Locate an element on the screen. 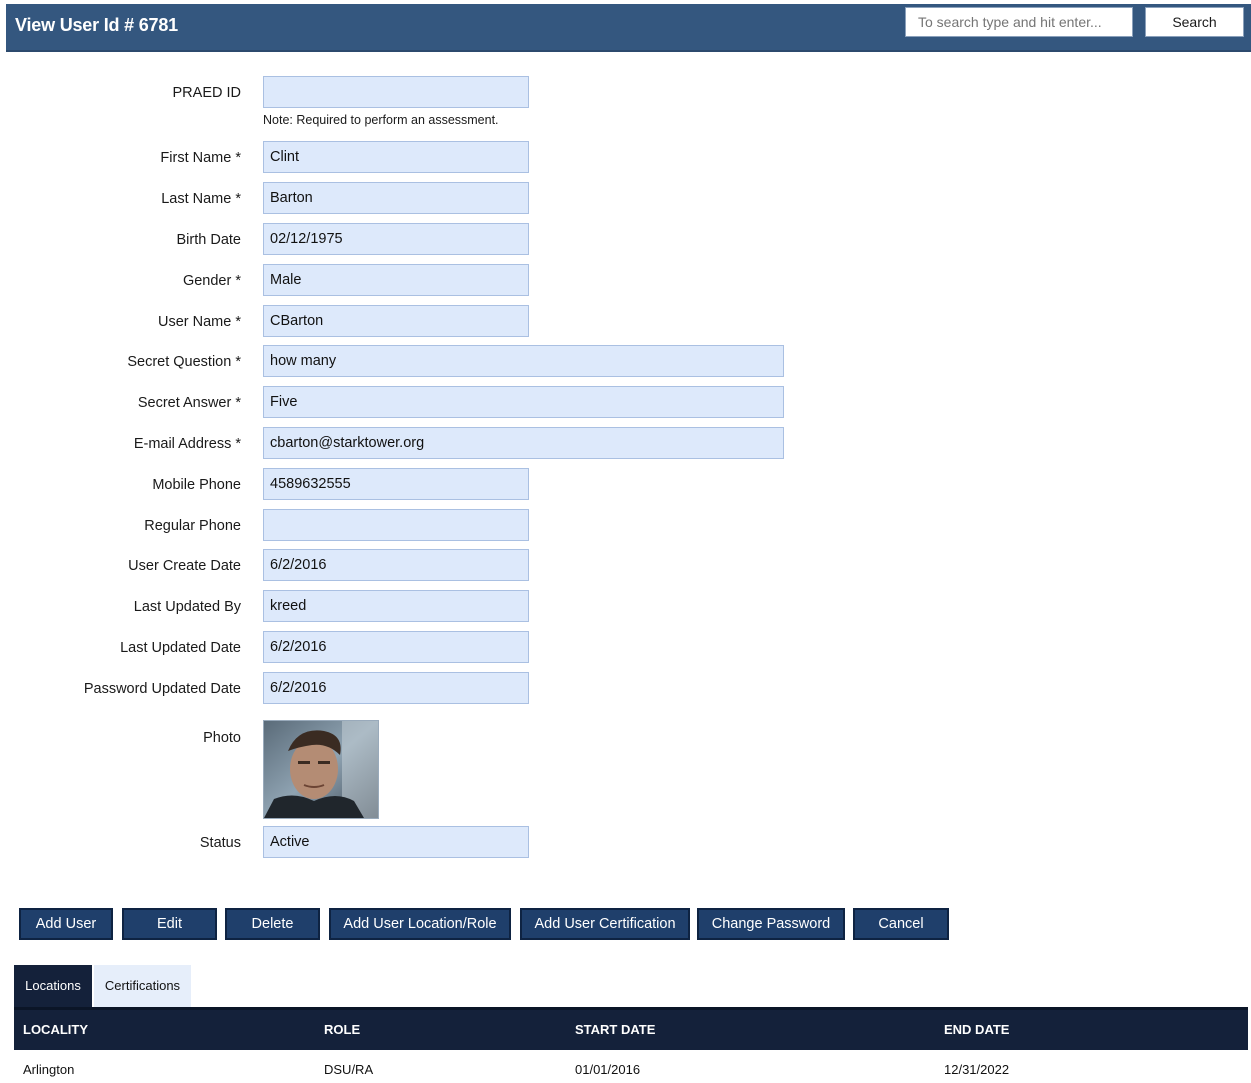  last-name-label: Last Name * is located at coordinates (201, 199).